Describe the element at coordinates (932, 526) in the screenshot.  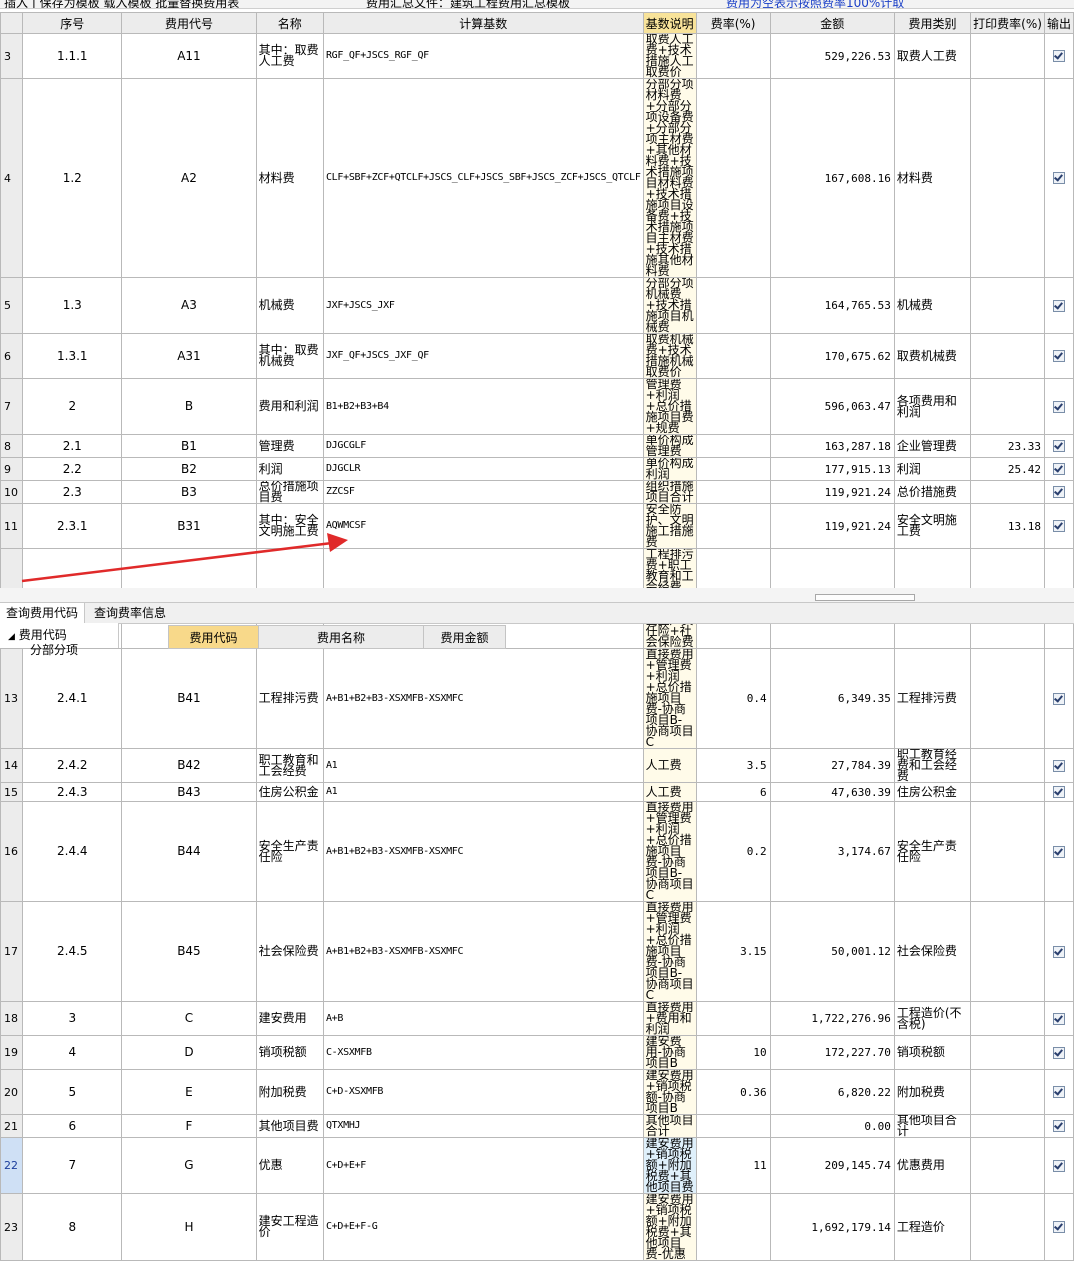
I see `category-cell: 安全文明施工费` at that location.